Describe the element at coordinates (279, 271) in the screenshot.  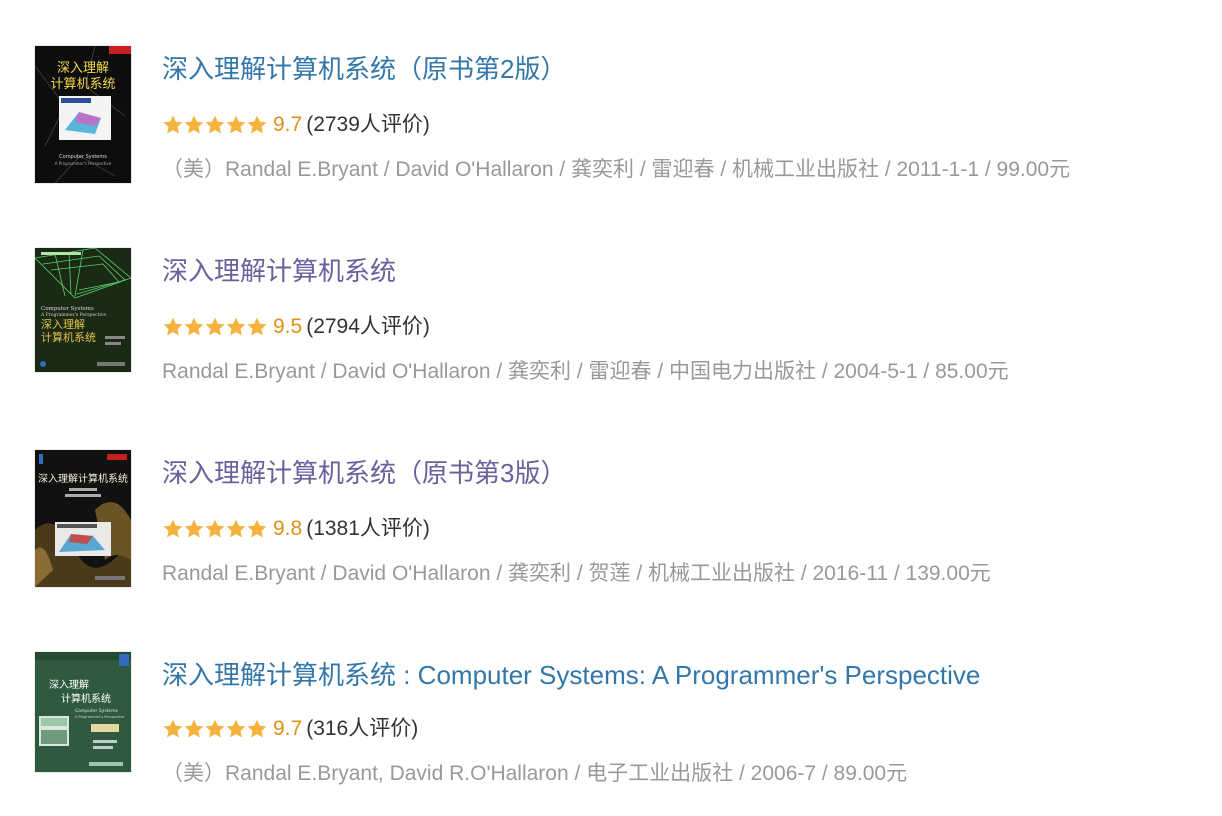
I see `book-title-link: 深入理解计算机系统` at that location.